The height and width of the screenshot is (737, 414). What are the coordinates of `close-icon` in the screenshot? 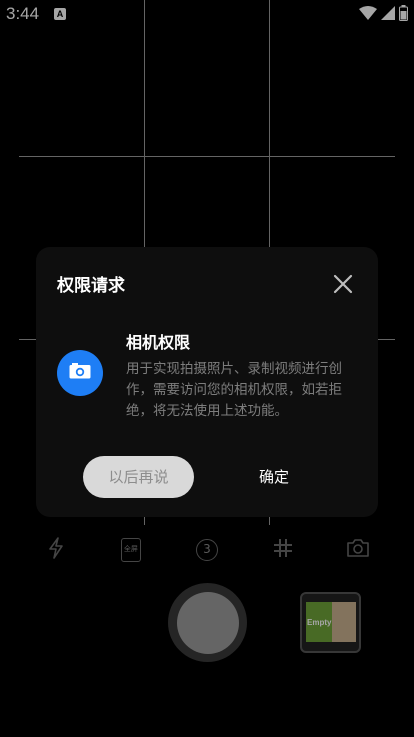 It's located at (343, 286).